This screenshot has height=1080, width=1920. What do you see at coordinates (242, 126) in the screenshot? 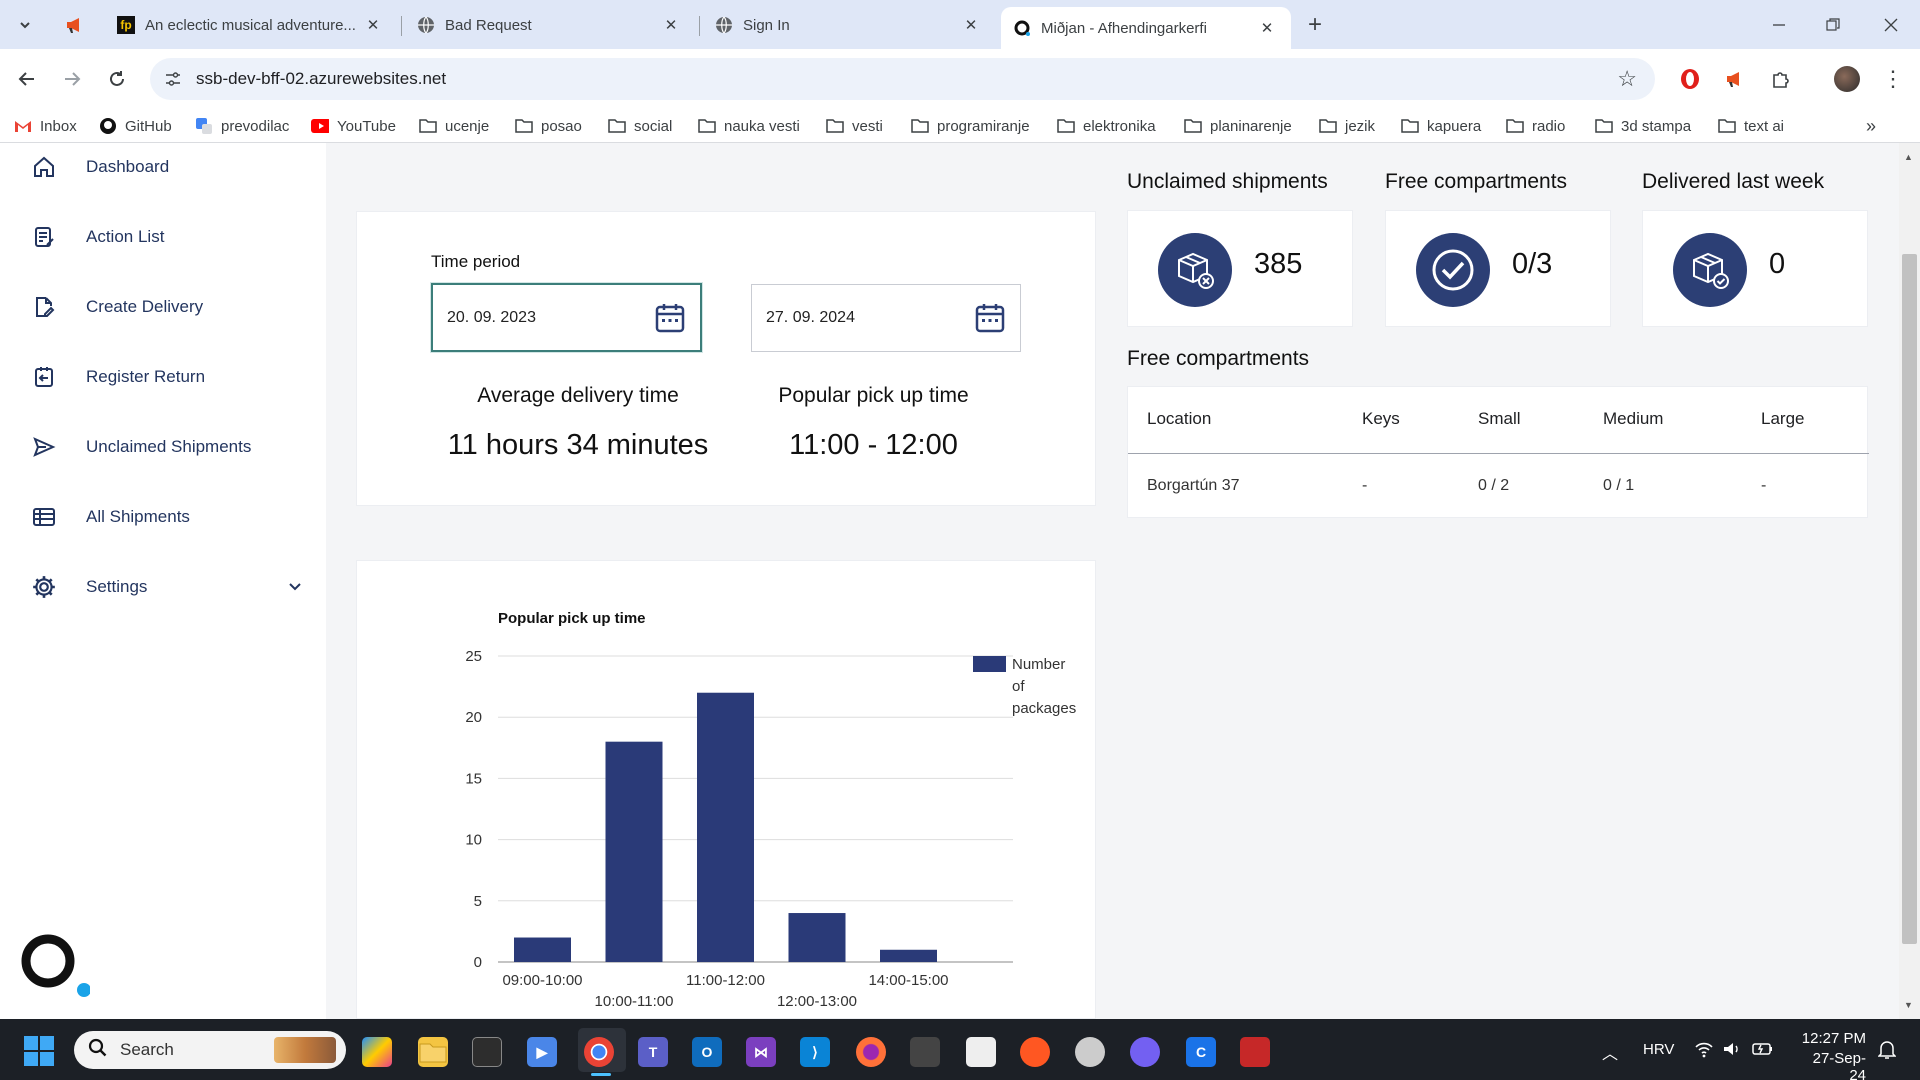
I see `bookmark-prevodilac: prevodilac` at bounding box center [242, 126].